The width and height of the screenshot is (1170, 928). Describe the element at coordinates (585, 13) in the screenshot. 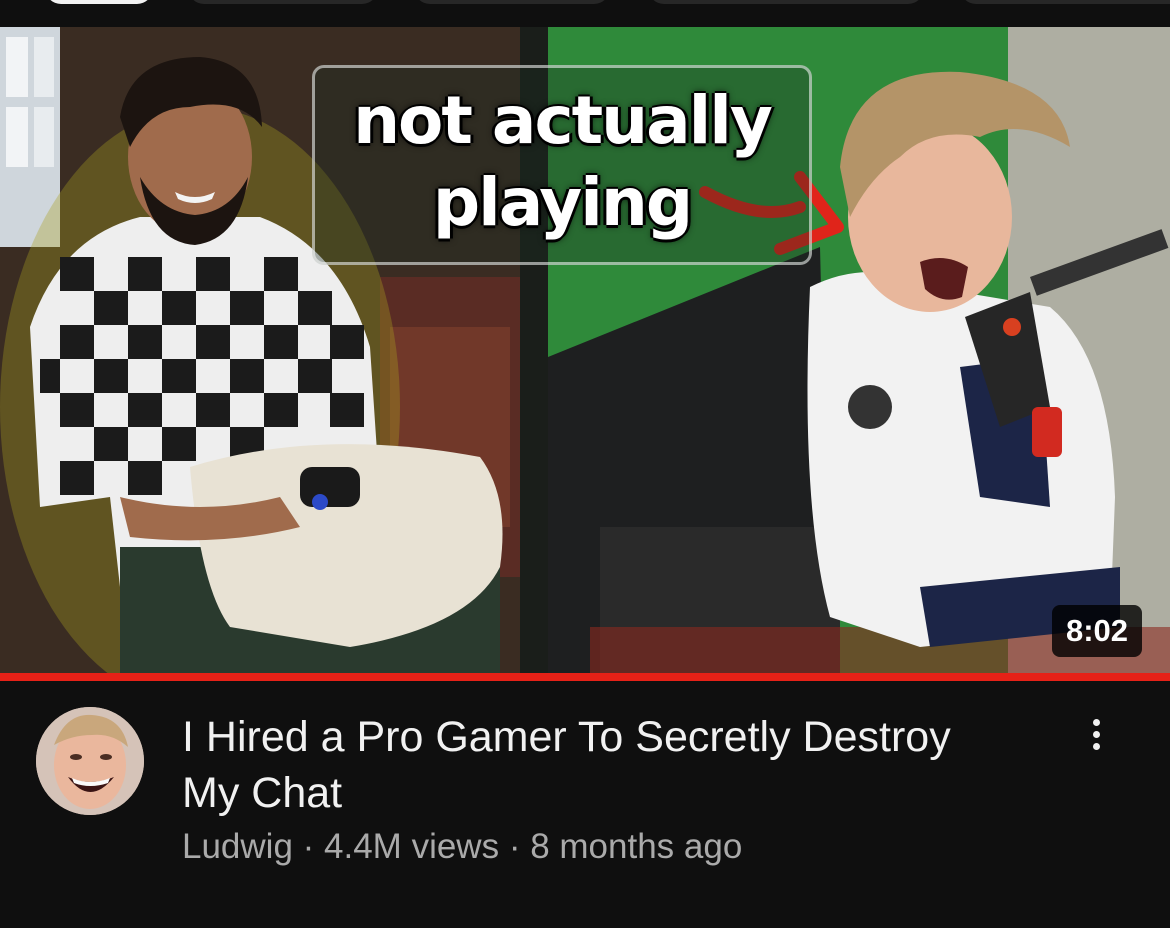

I see `filter-chip-bar` at that location.